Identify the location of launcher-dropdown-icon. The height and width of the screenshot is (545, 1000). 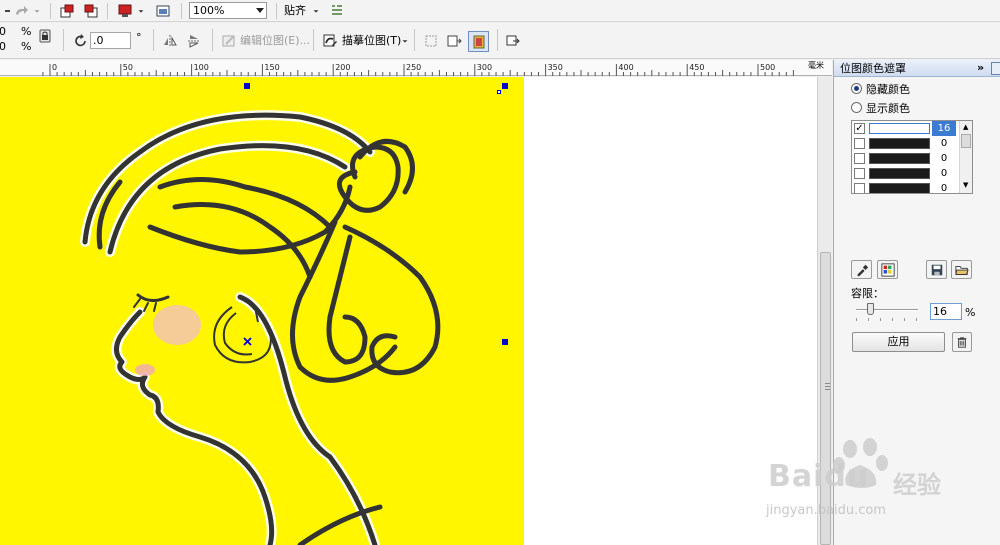
(141, 11).